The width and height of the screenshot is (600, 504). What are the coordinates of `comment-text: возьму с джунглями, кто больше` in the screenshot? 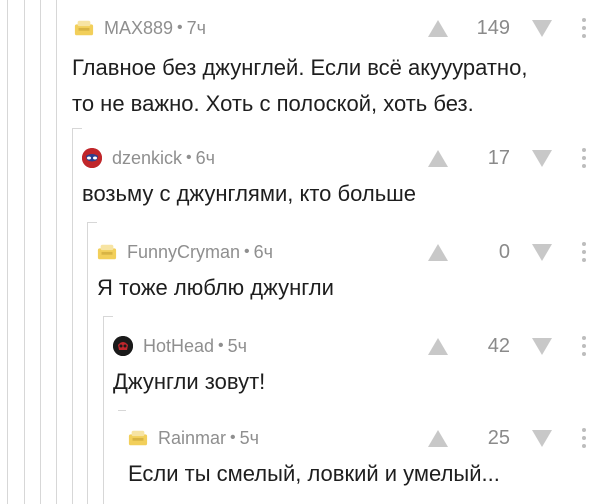 It's located at (249, 193).